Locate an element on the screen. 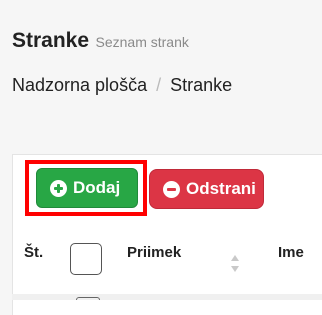  breadcrumb: Nadzorna plošča / Stranke is located at coordinates (122, 85).